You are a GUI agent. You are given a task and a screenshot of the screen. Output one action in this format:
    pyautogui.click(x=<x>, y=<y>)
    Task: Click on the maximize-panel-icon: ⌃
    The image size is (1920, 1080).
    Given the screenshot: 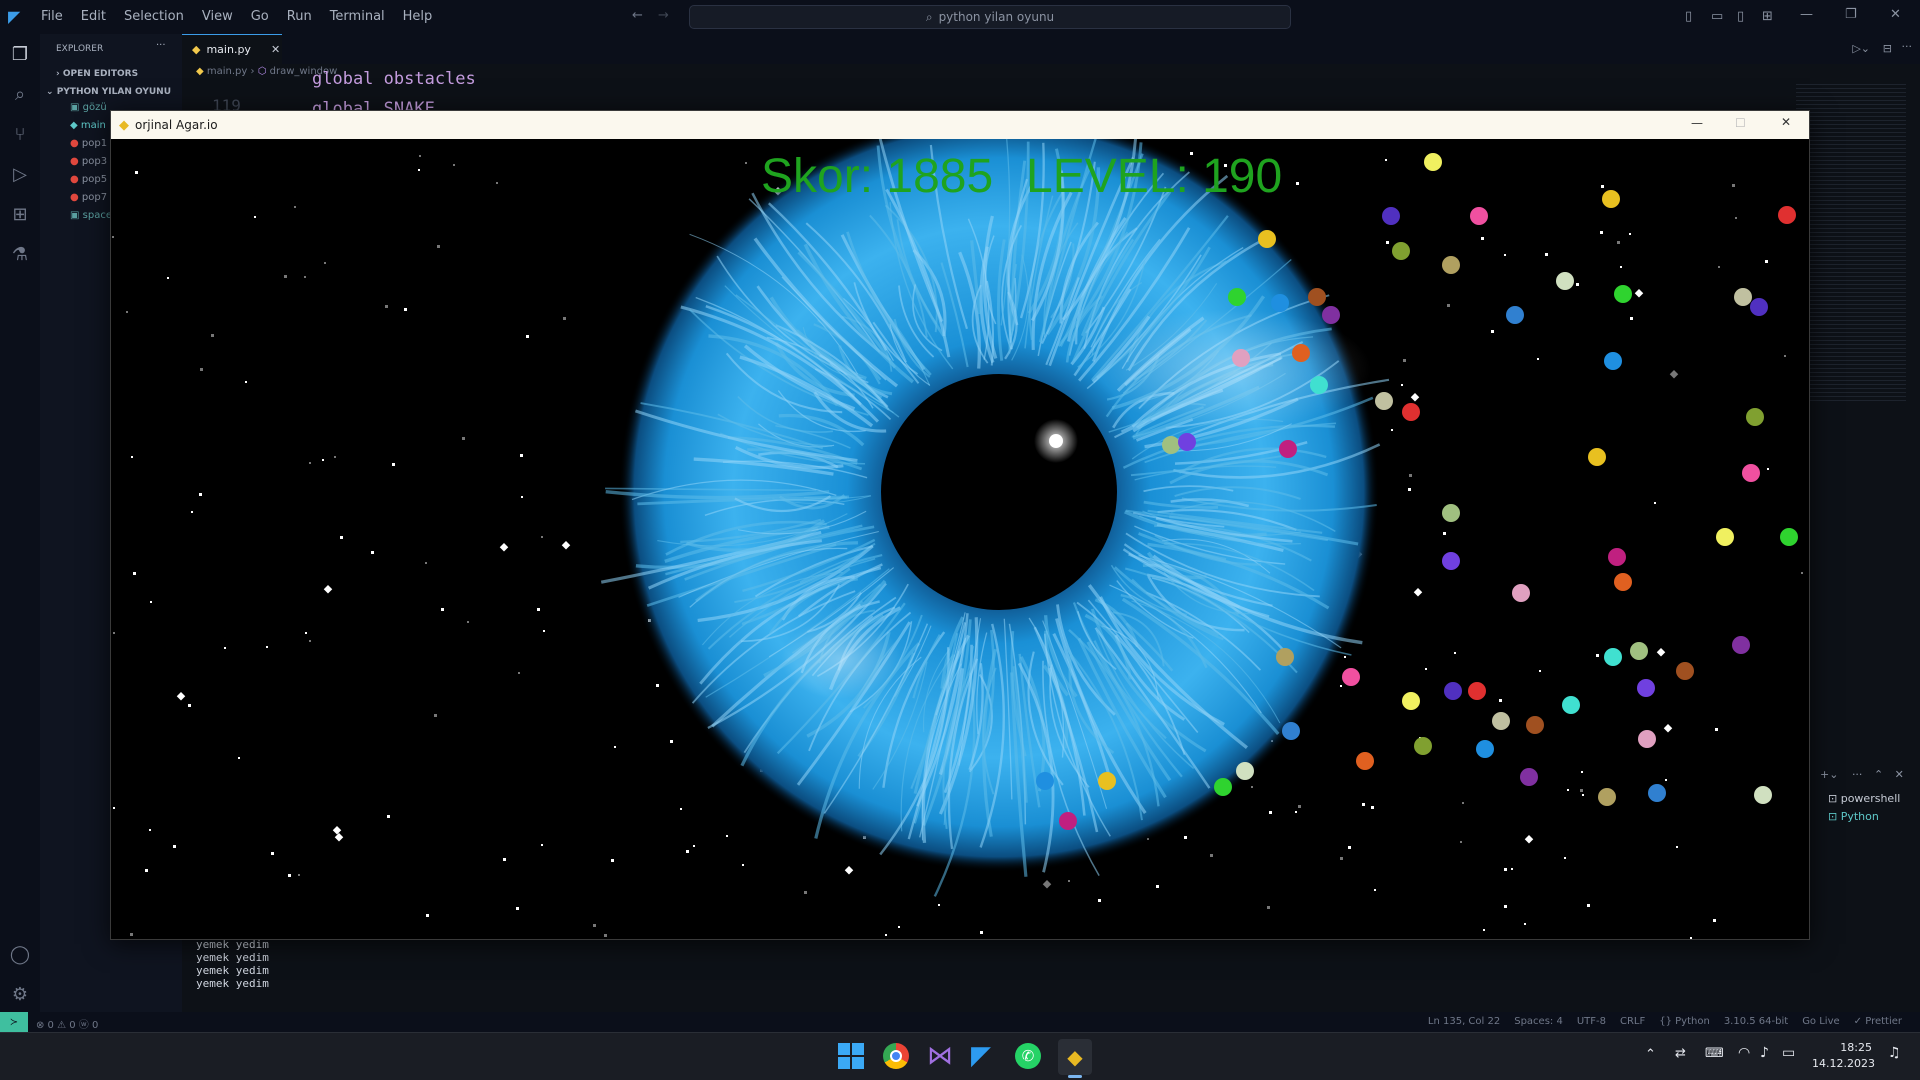 What is the action you would take?
    pyautogui.click(x=1878, y=774)
    